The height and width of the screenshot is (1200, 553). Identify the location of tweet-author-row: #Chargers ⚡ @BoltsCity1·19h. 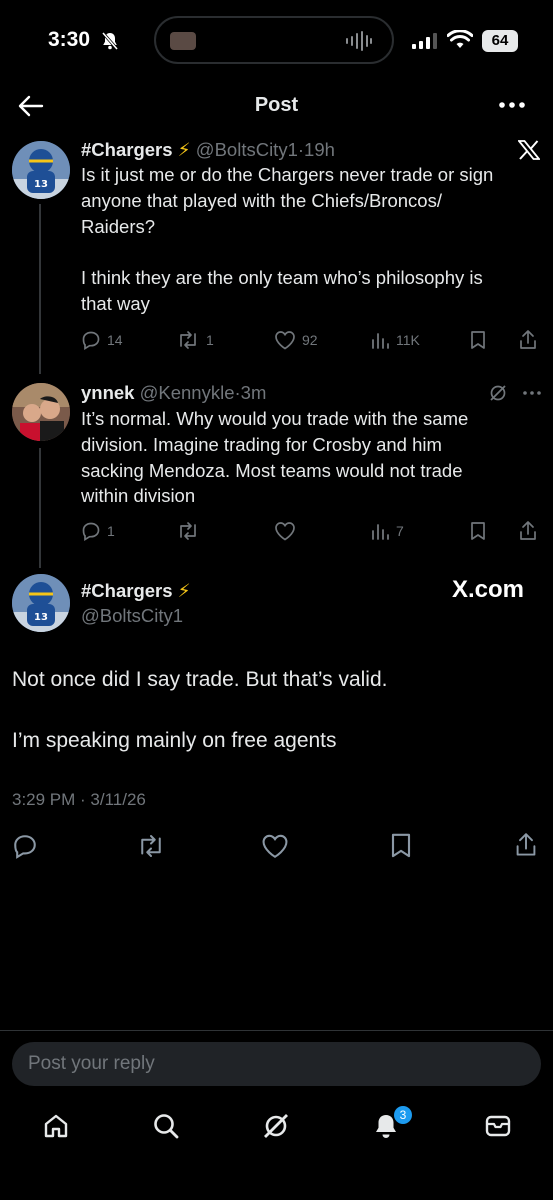
(208, 150).